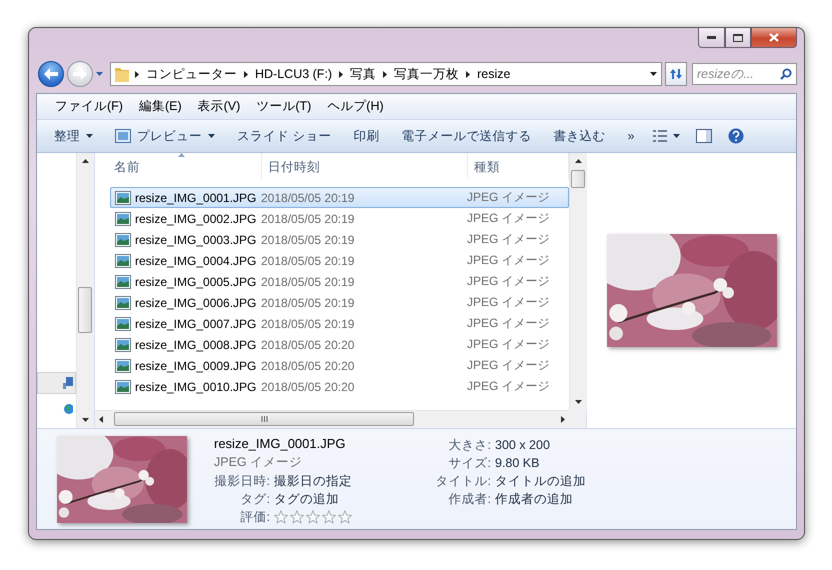 Image resolution: width=832 pixels, height=570 pixels. I want to click on command-button: プレビュー, so click(165, 136).